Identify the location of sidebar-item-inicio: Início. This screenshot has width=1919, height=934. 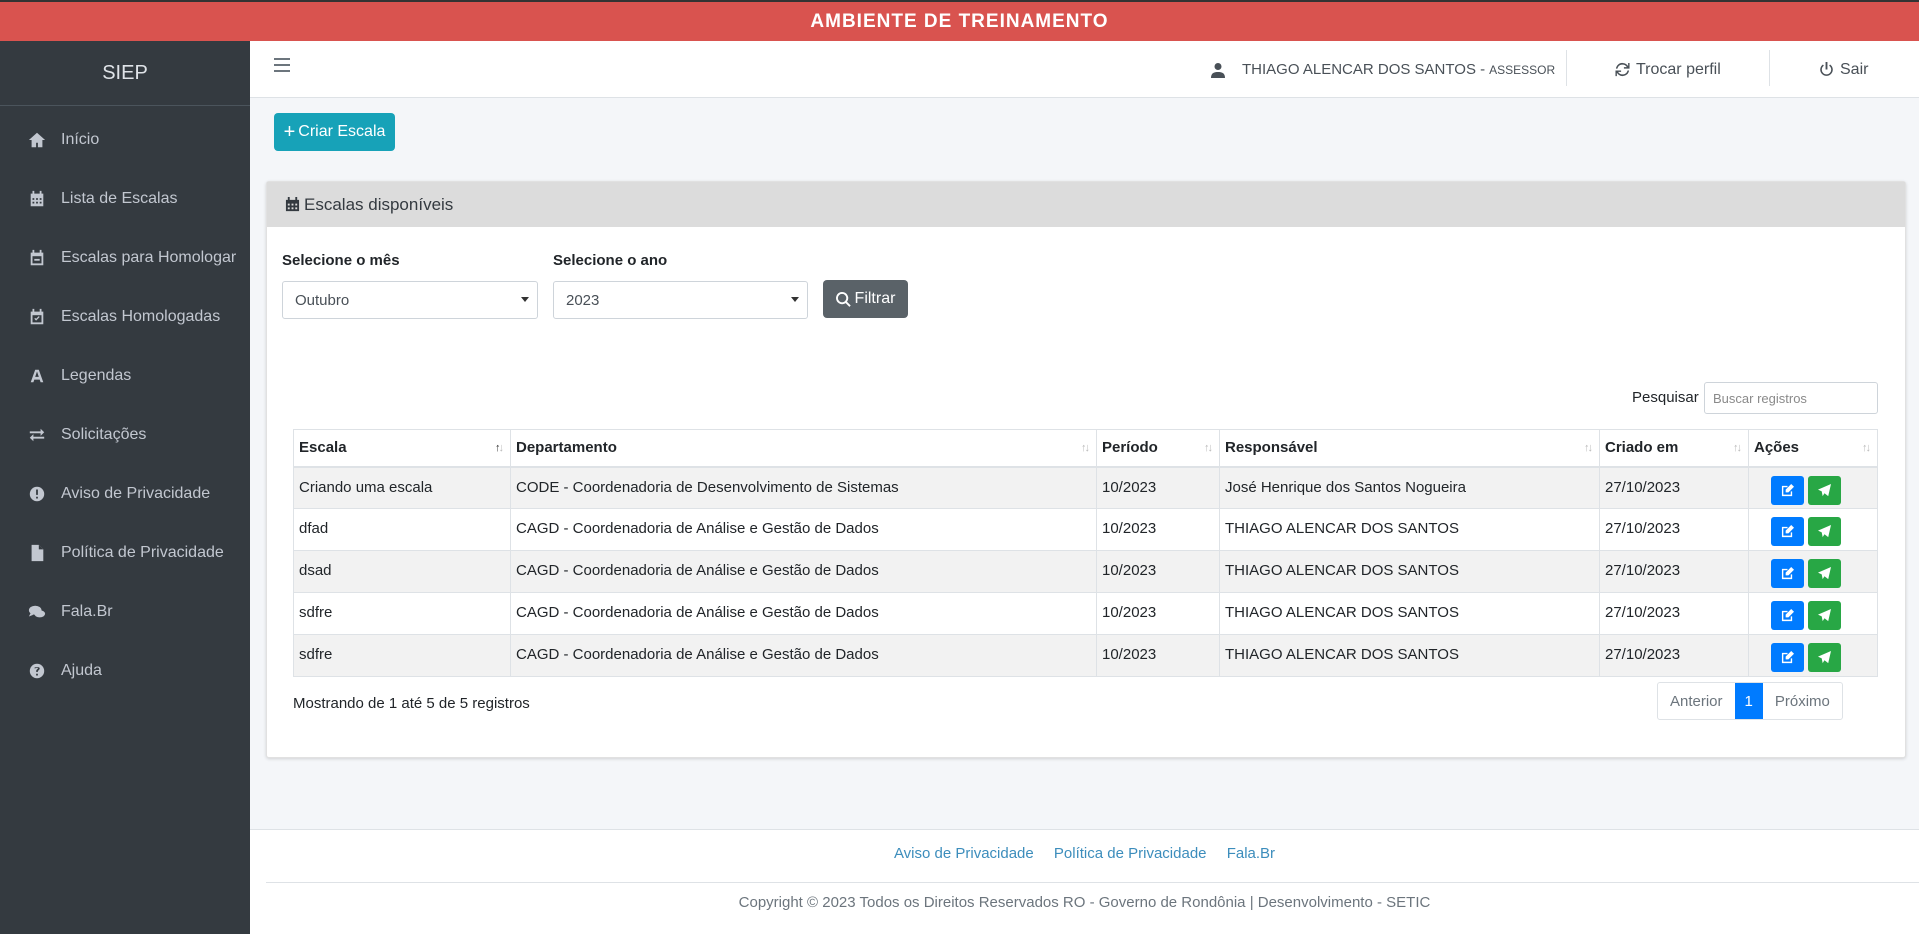
(125, 139).